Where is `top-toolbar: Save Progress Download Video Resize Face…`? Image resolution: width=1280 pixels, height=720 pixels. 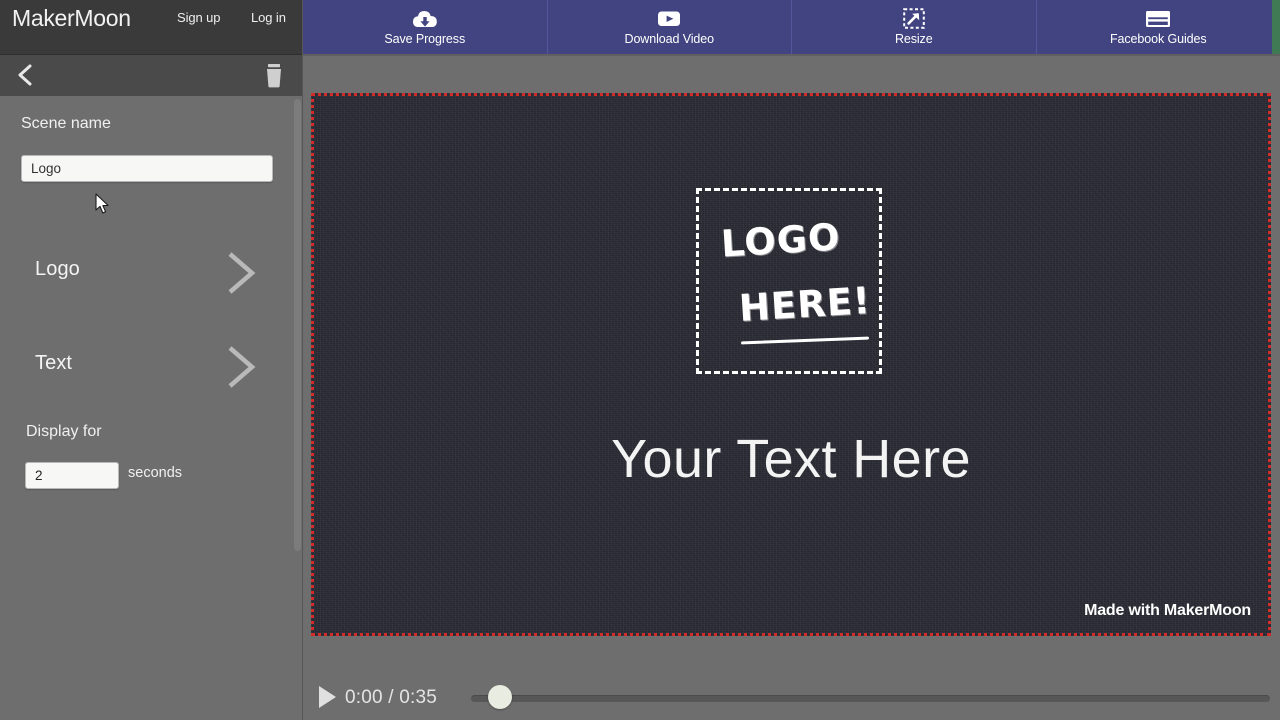 top-toolbar: Save Progress Download Video Resize Face… is located at coordinates (791, 27).